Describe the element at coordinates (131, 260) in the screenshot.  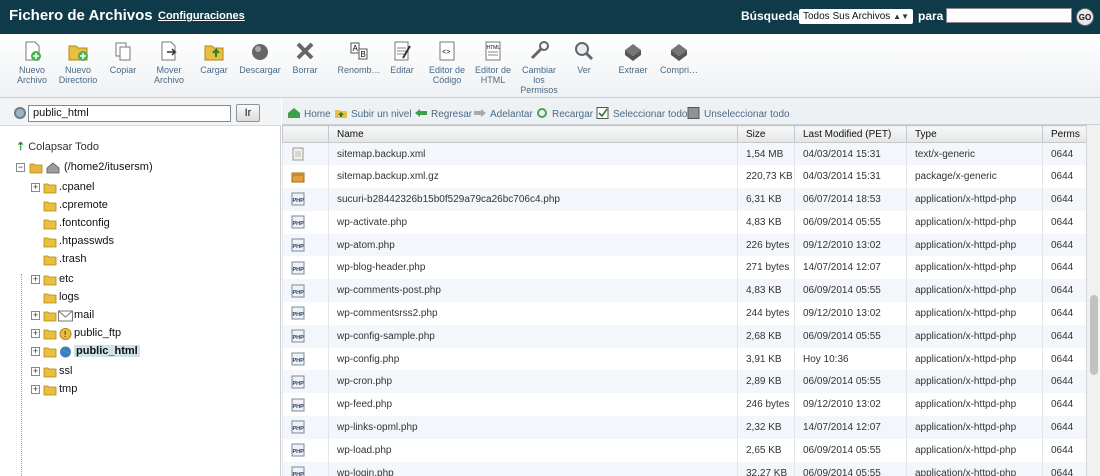
I see `tree-item-dot-trash: .trash` at that location.